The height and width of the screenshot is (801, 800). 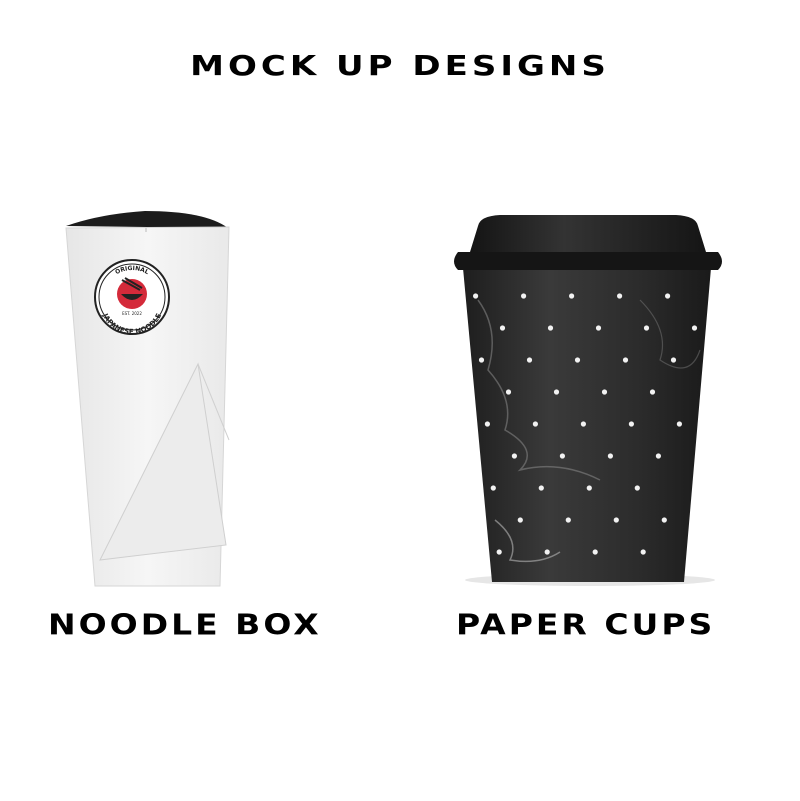 I want to click on paper-cups-label: PAPER CUPS, so click(x=586, y=624).